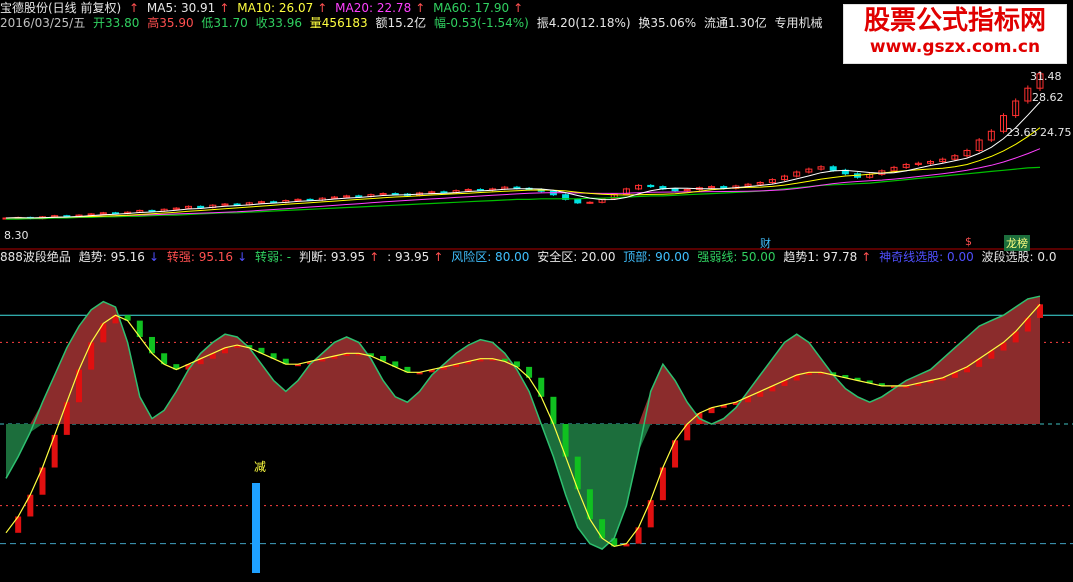  I want to click on top-label: 顶部: 90.00, so click(656, 257).